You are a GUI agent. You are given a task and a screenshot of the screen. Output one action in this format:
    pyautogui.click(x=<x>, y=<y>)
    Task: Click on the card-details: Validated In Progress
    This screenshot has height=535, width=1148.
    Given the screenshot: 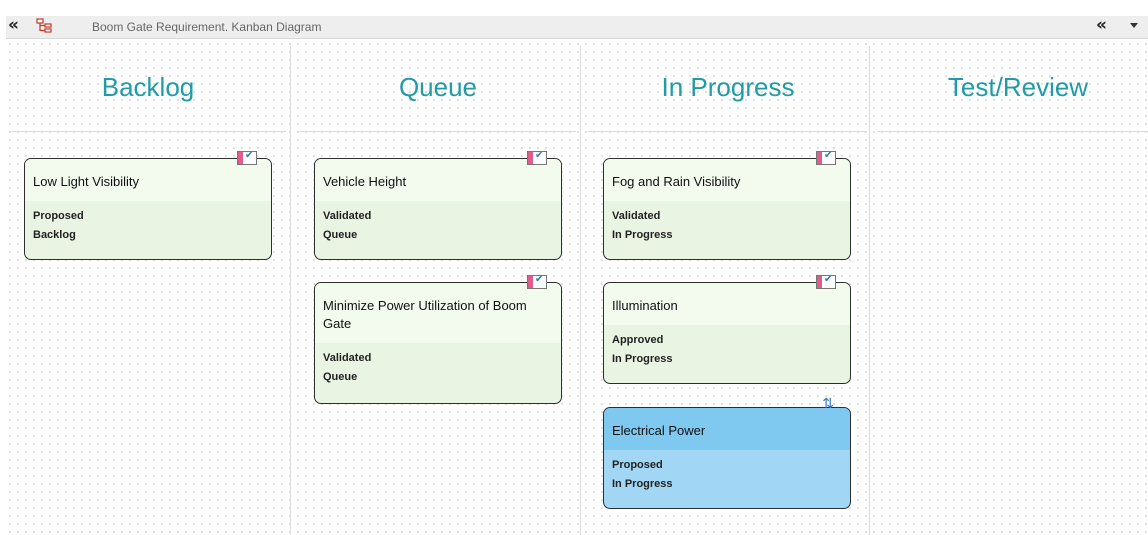 What is the action you would take?
    pyautogui.click(x=727, y=227)
    